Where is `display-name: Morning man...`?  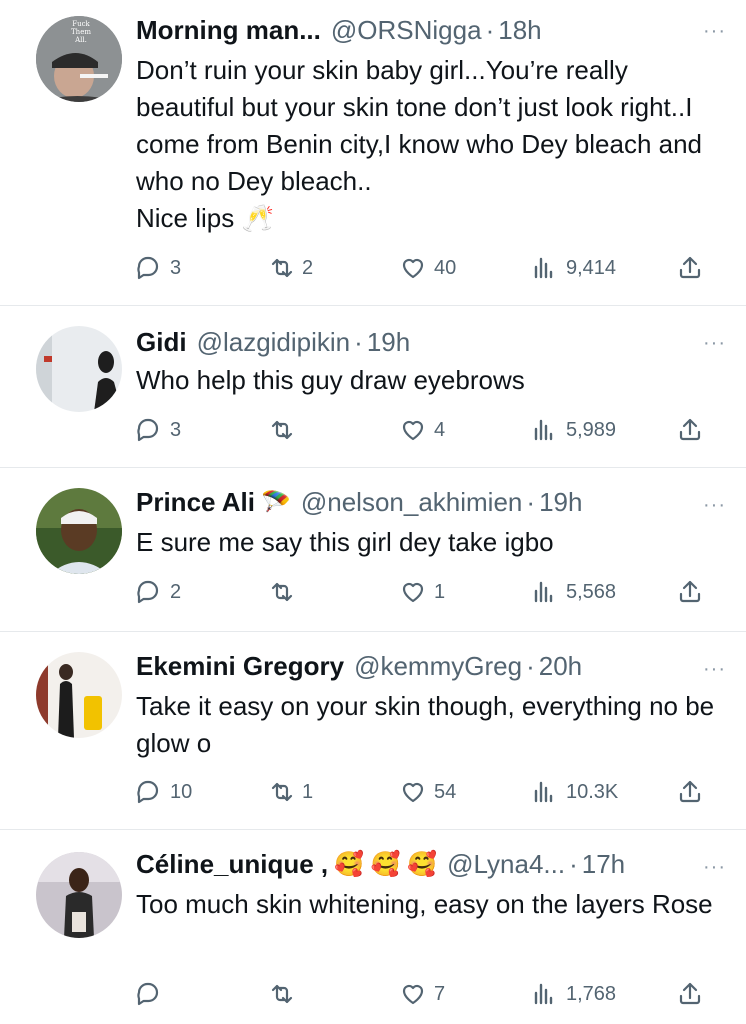
display-name: Morning man... is located at coordinates (228, 30).